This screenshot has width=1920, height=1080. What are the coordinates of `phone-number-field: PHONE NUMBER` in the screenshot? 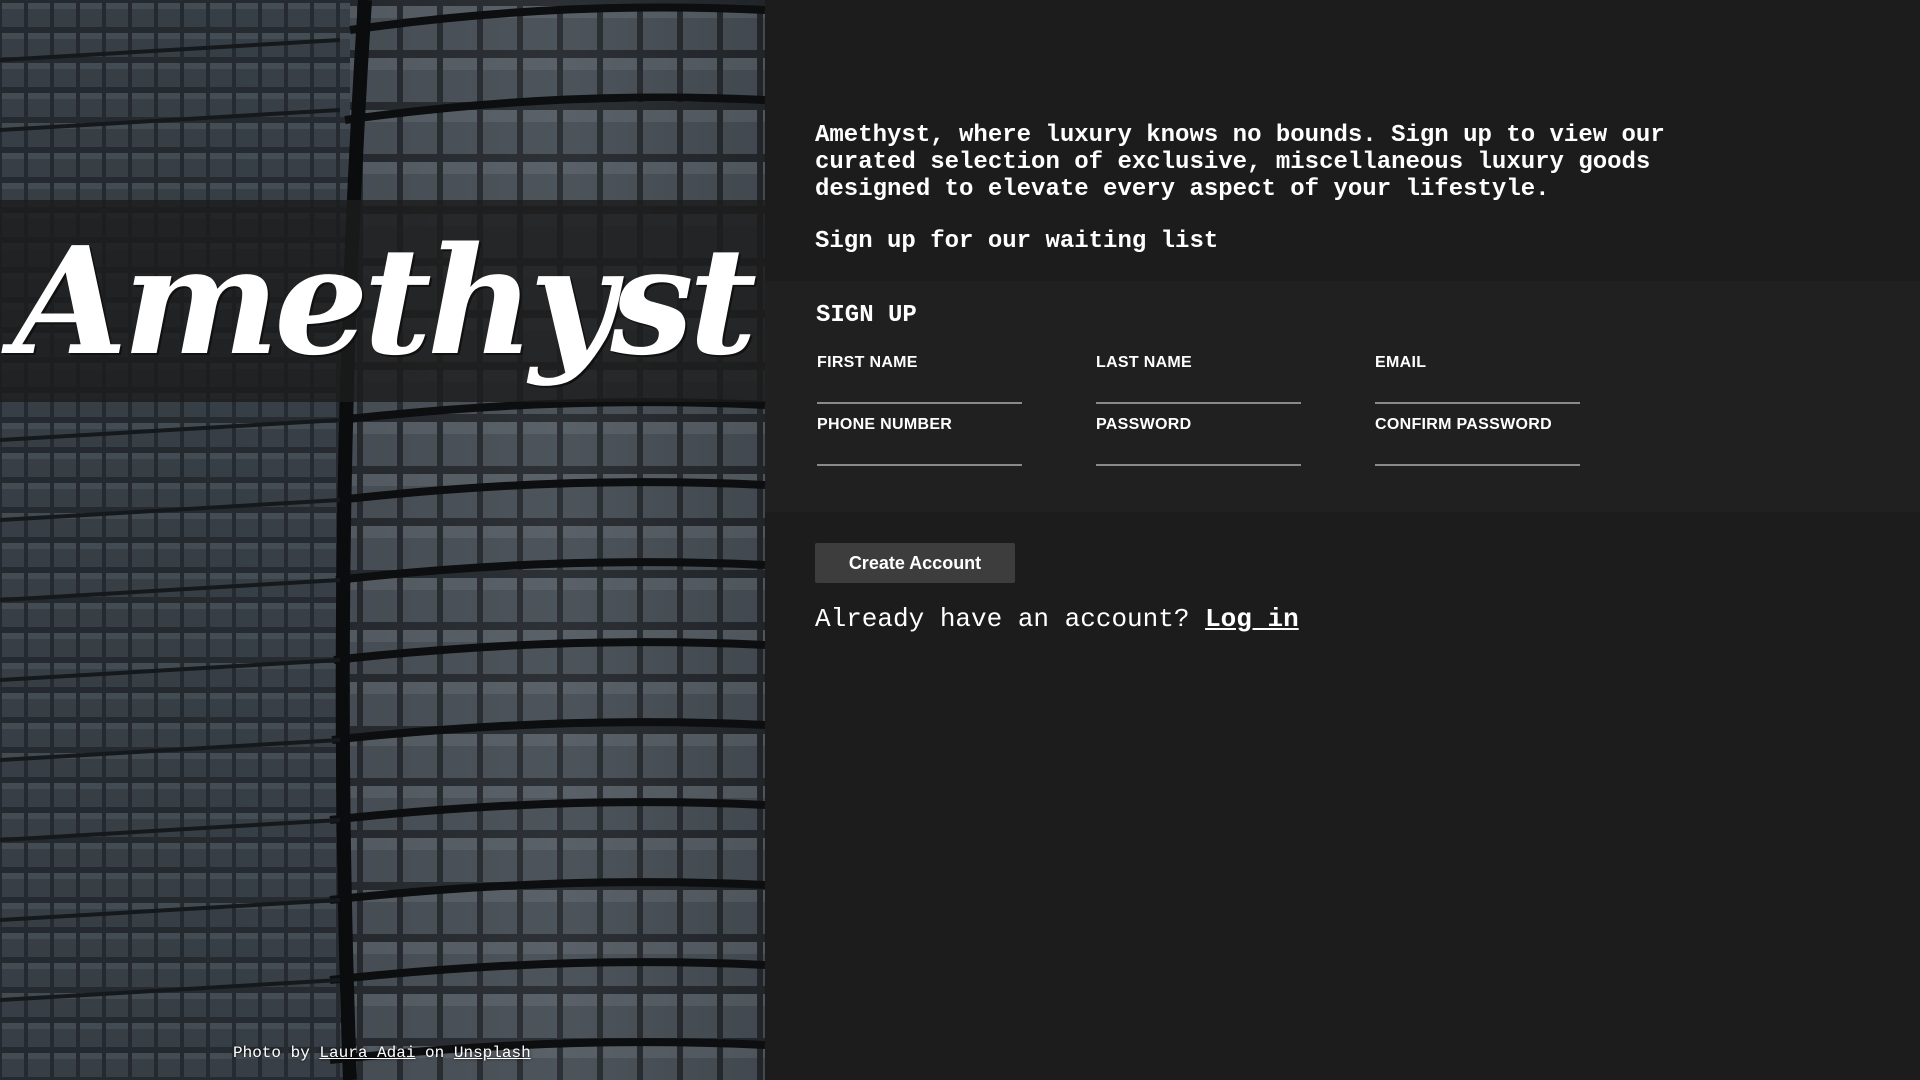 It's located at (919, 441).